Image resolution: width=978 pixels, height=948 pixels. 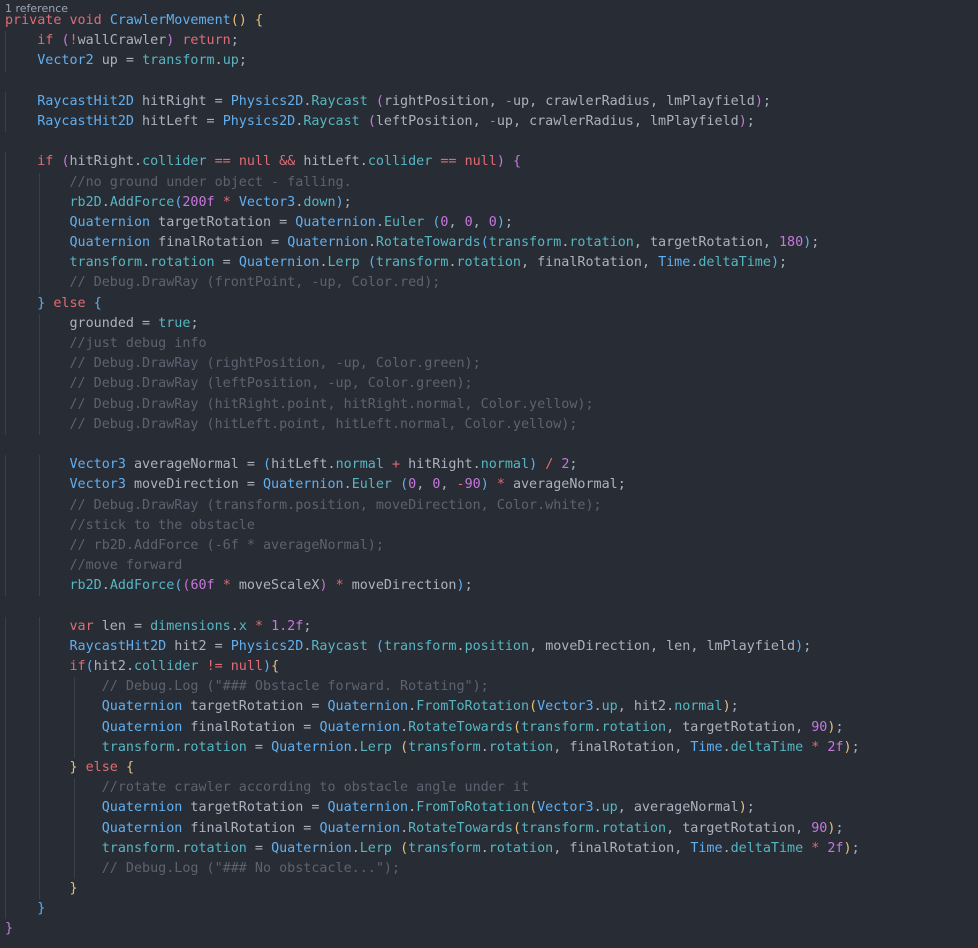 I want to click on code-token: !, so click(x=73, y=41).